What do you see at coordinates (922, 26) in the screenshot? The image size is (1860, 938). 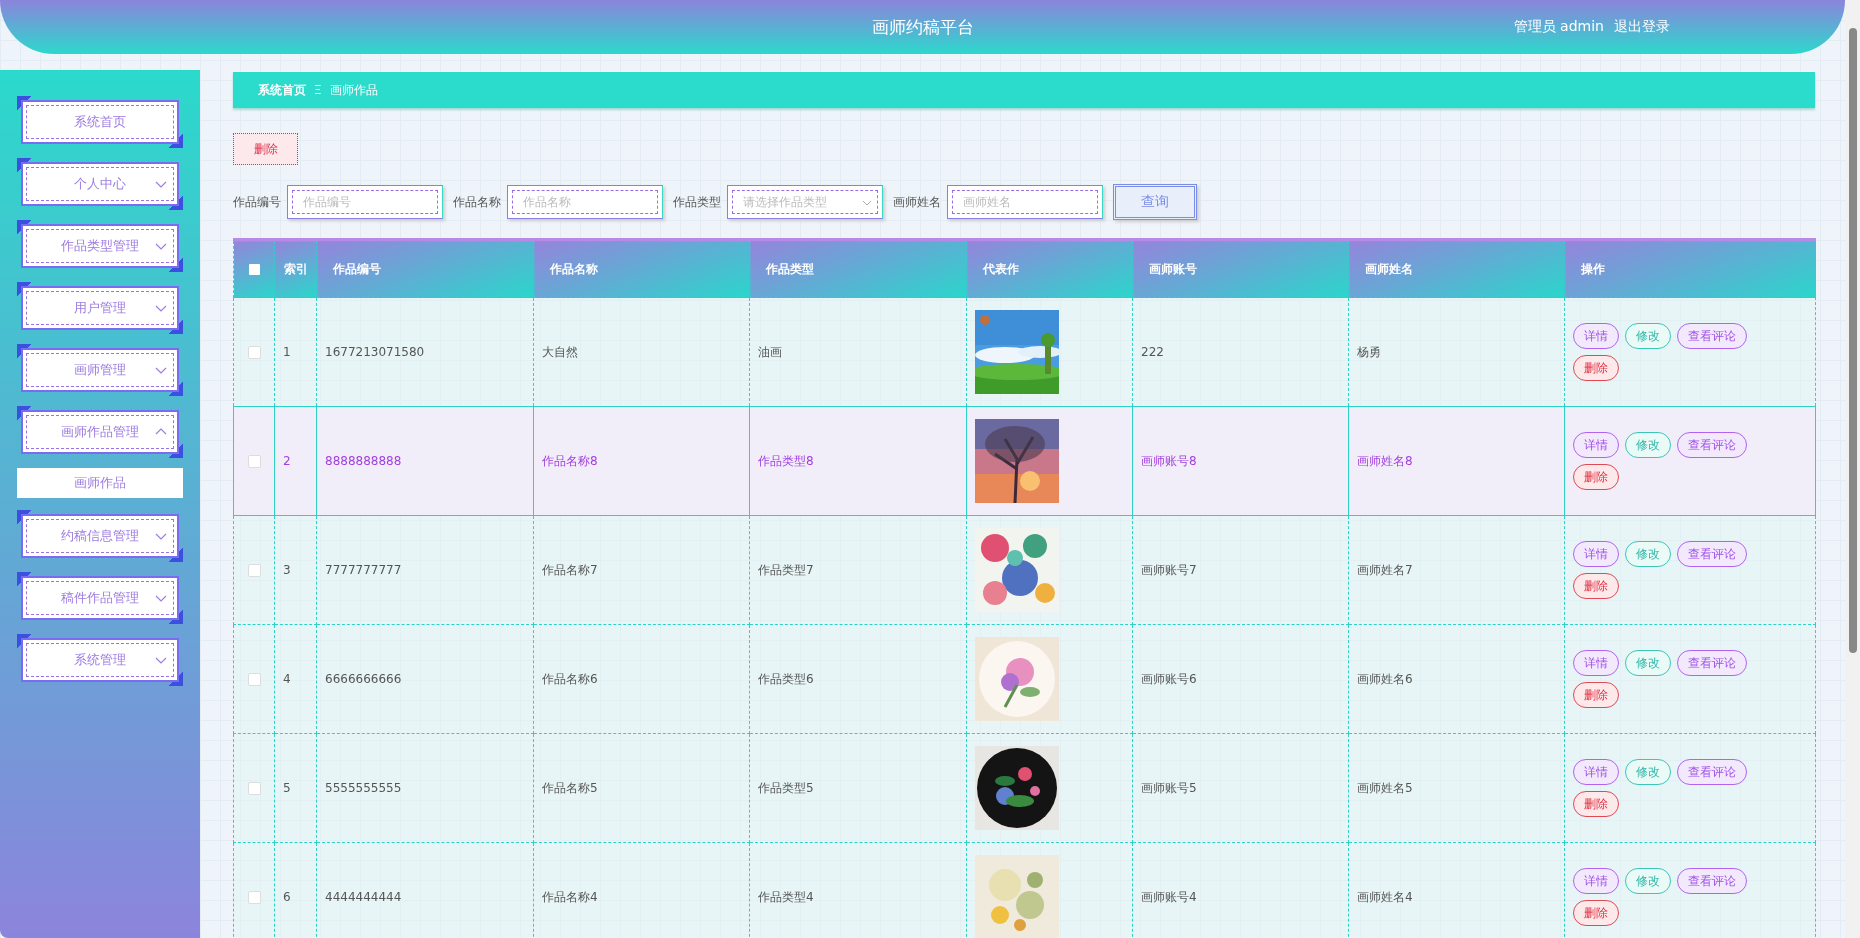 I see `app-title: 画师约稿平台` at bounding box center [922, 26].